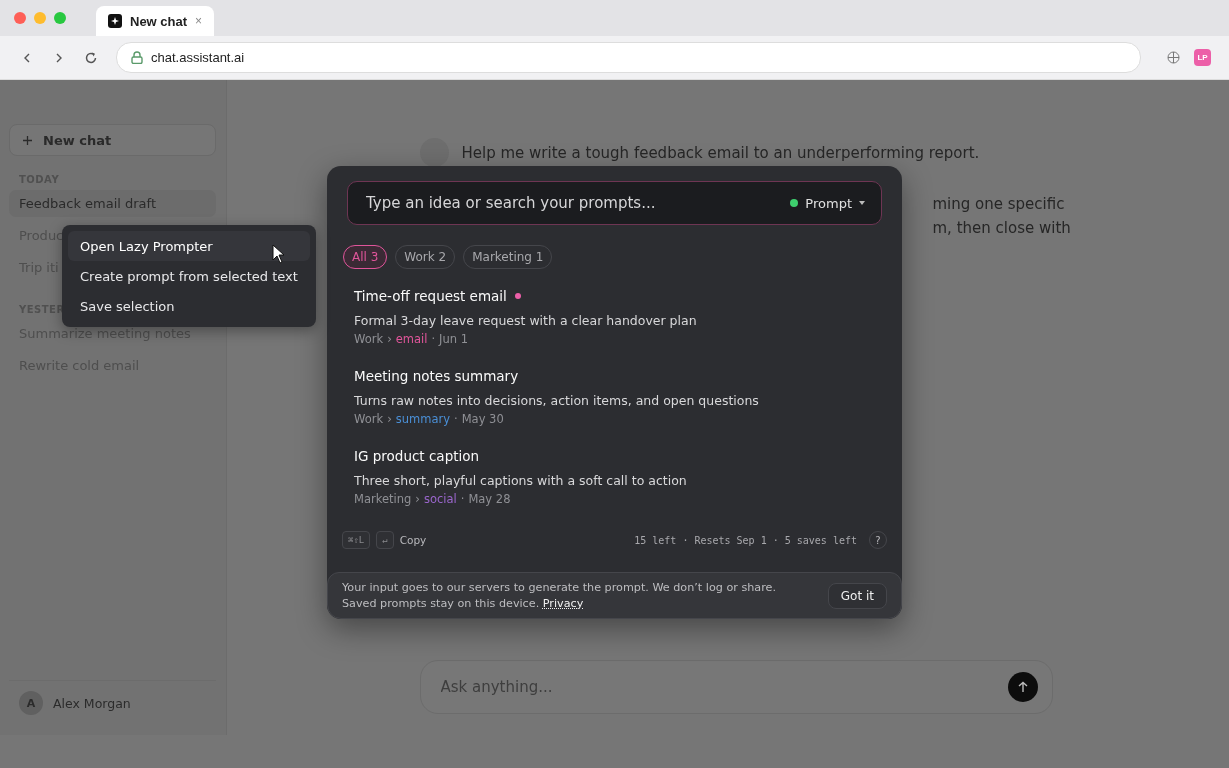  Describe the element at coordinates (189, 276) in the screenshot. I see `menu-item: Create prompt from selected text` at that location.